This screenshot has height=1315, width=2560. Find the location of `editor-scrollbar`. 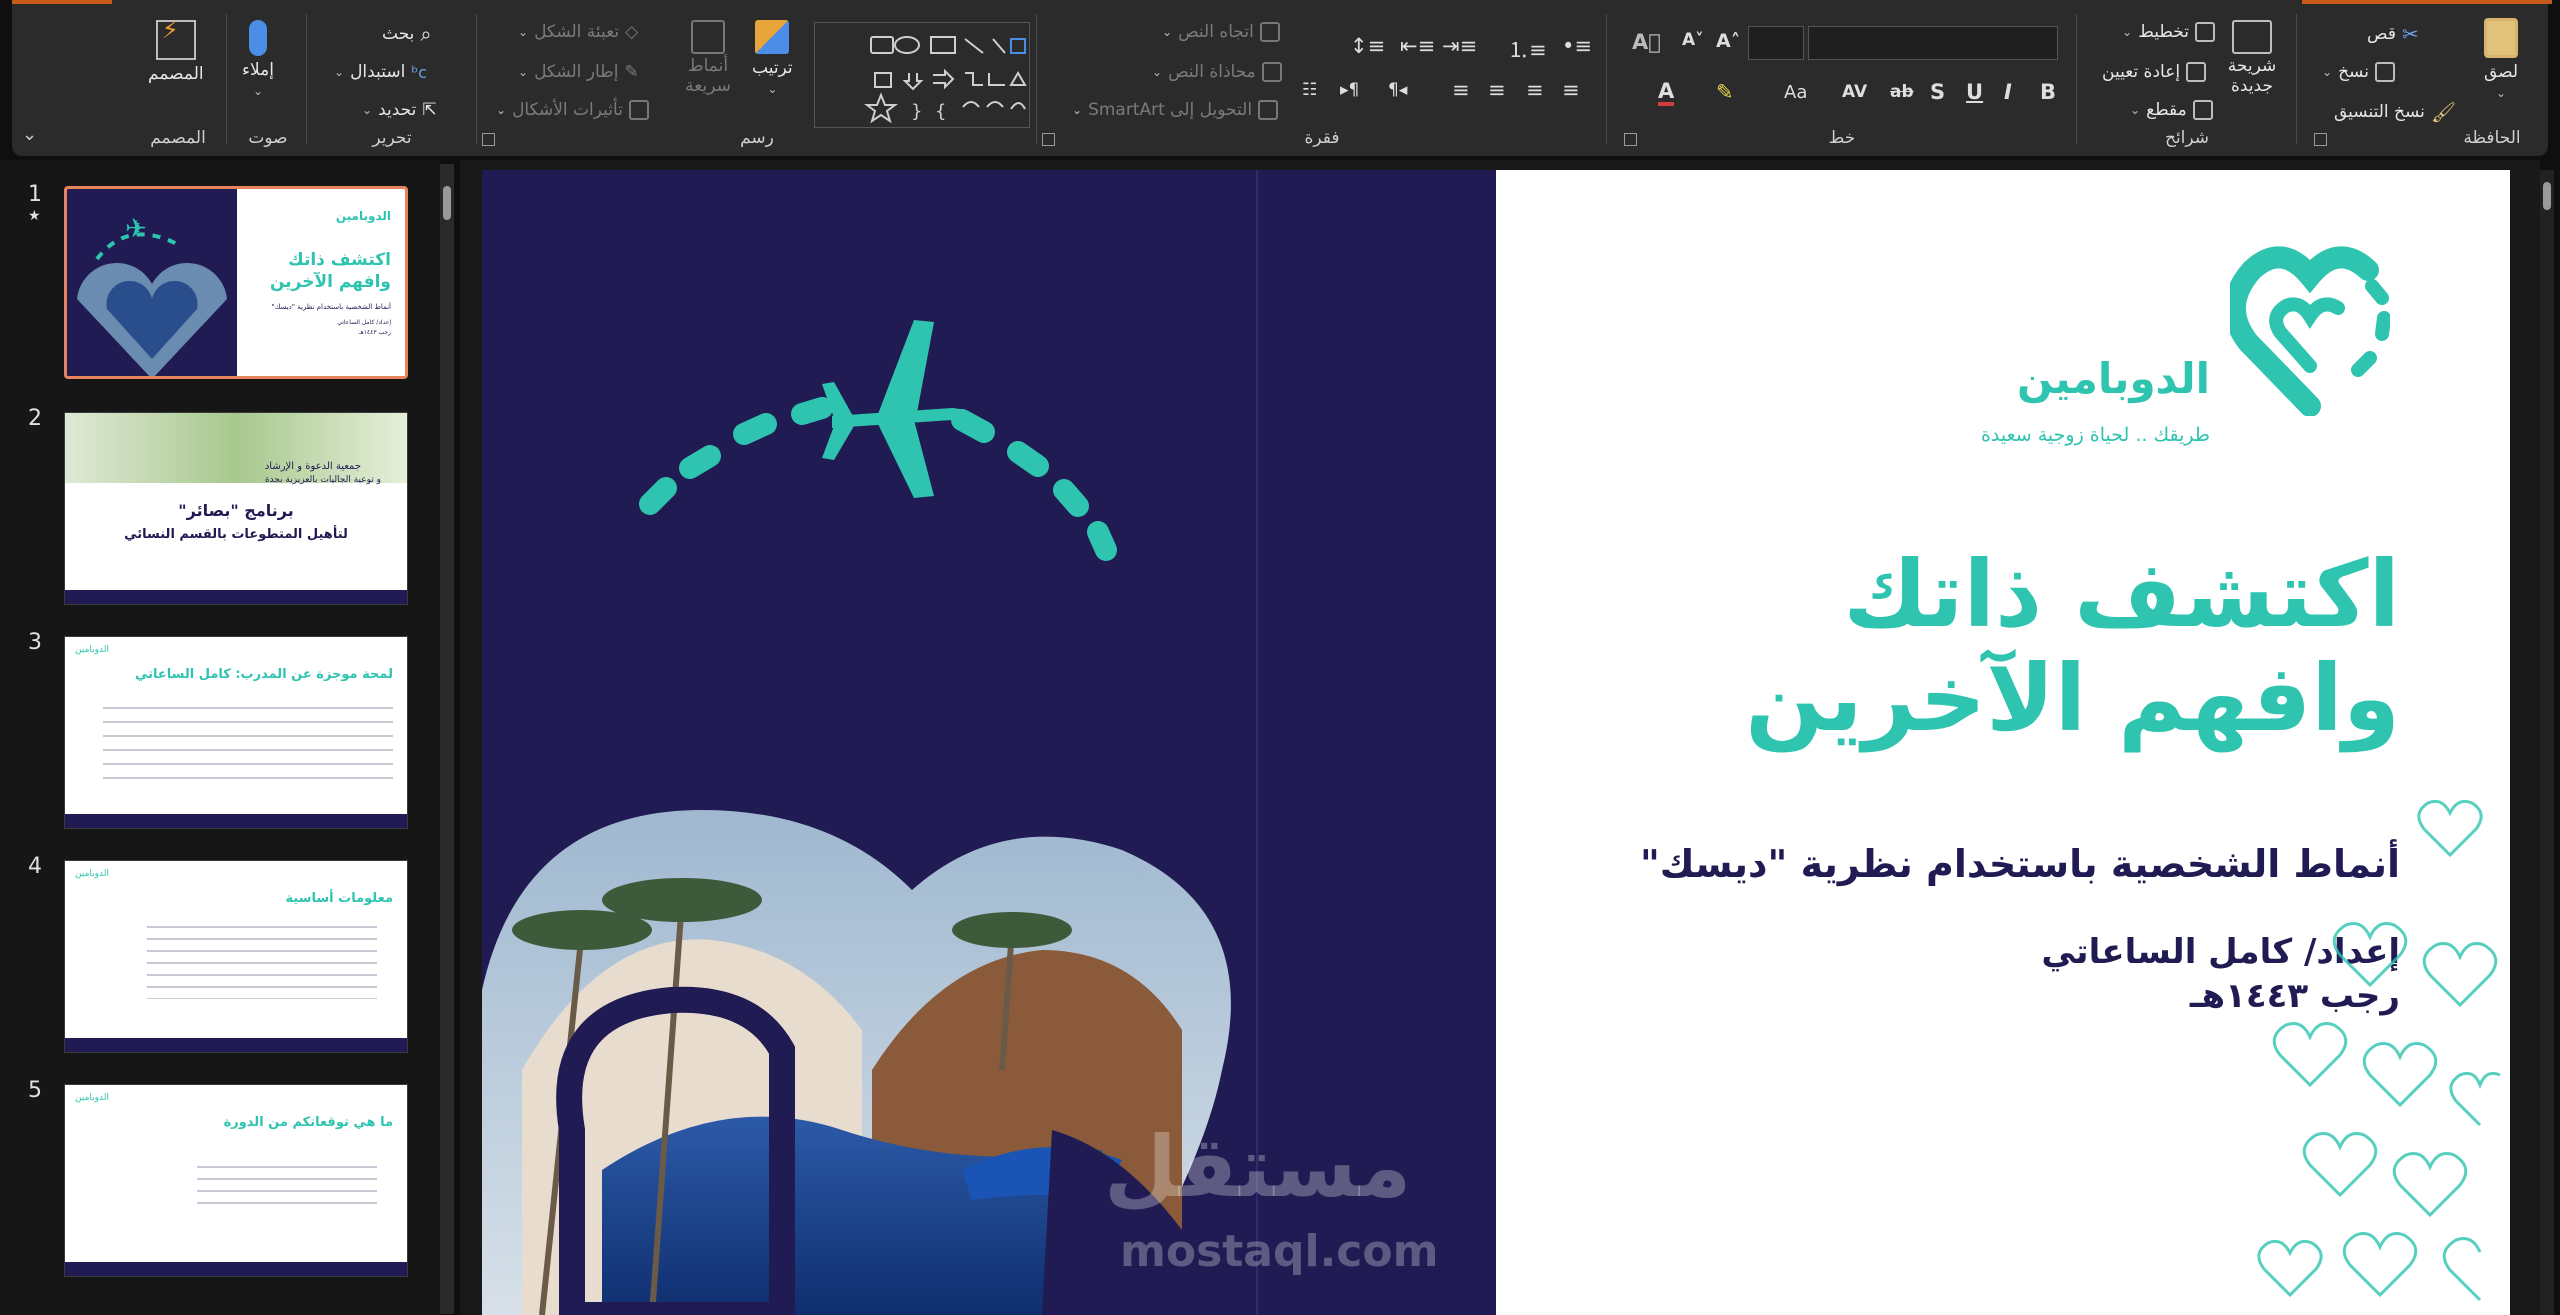

editor-scrollbar is located at coordinates (2547, 742).